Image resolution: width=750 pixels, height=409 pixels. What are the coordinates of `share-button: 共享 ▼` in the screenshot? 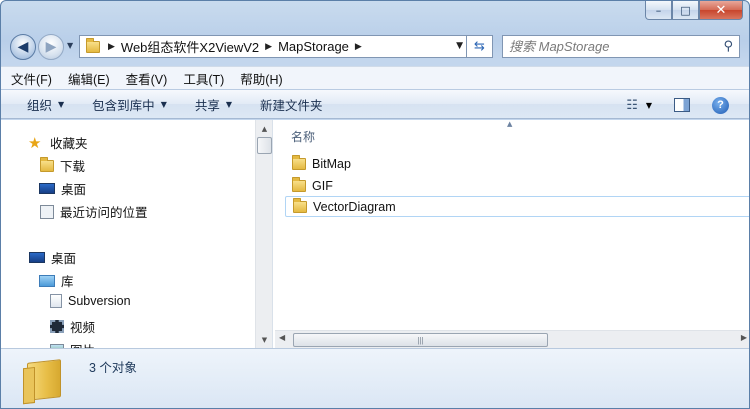 It's located at (213, 104).